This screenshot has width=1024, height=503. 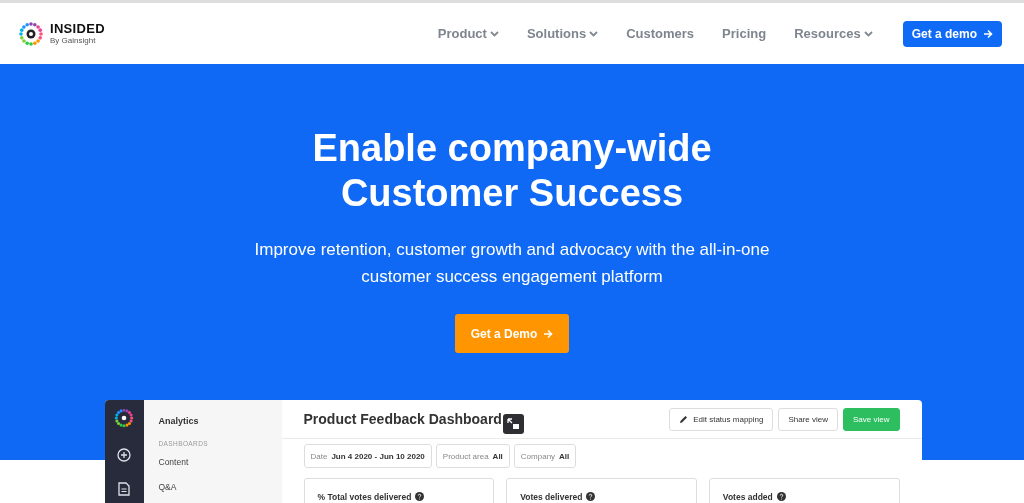 What do you see at coordinates (364, 497) in the screenshot?
I see `card-title: % Total votes delivered` at bounding box center [364, 497].